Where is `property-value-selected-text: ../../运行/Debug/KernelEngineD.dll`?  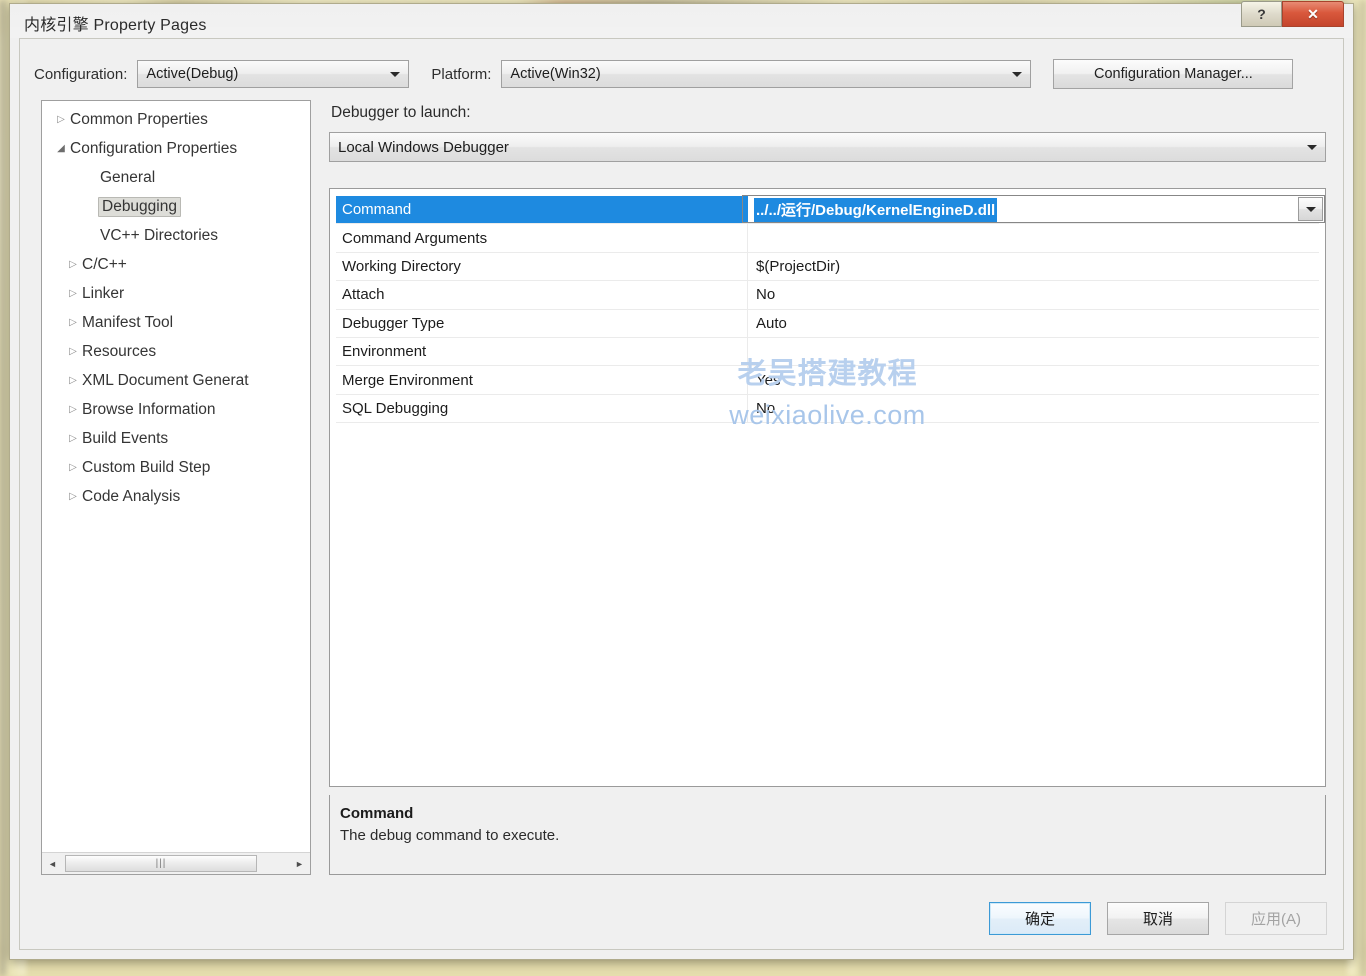 property-value-selected-text: ../../运行/Debug/KernelEngineD.dll is located at coordinates (876, 209).